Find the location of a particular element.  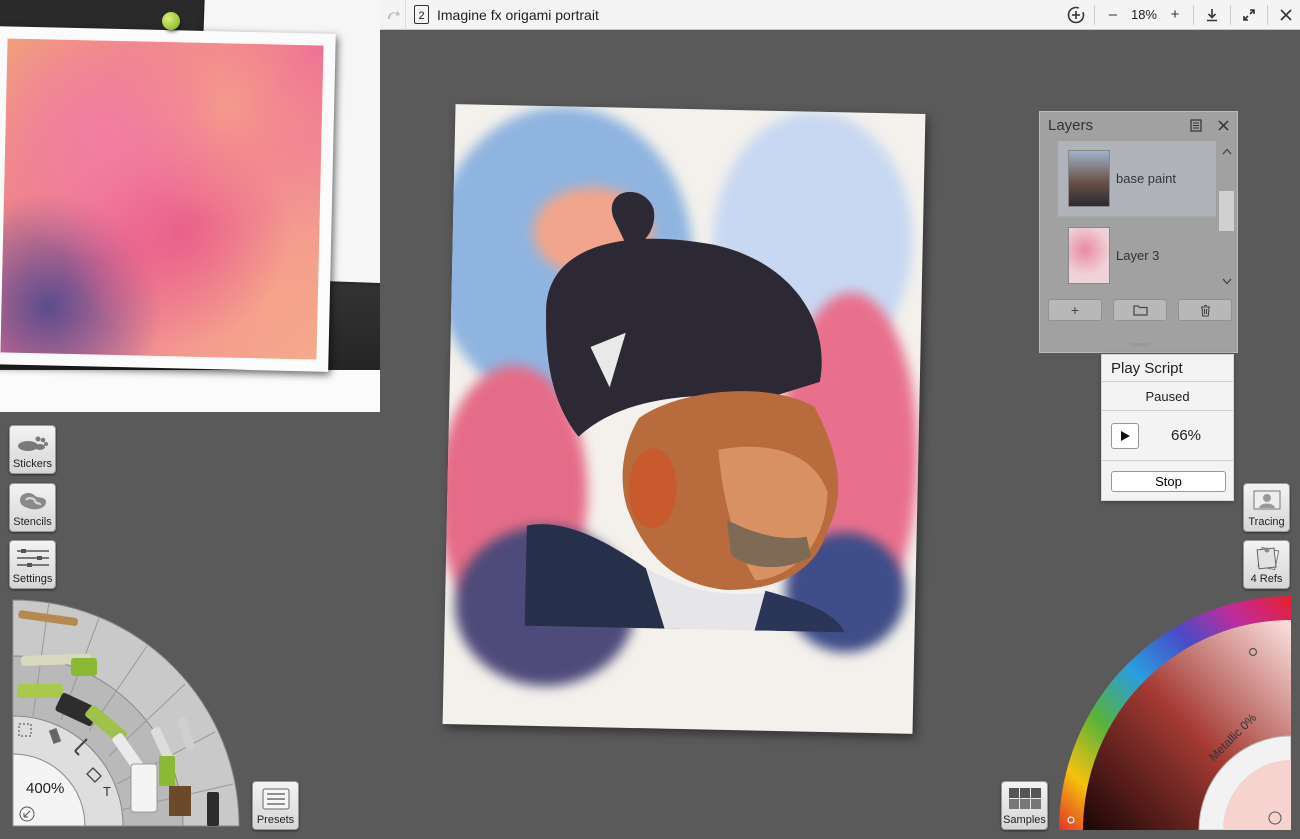

samples-button: Samples is located at coordinates (1024, 805).